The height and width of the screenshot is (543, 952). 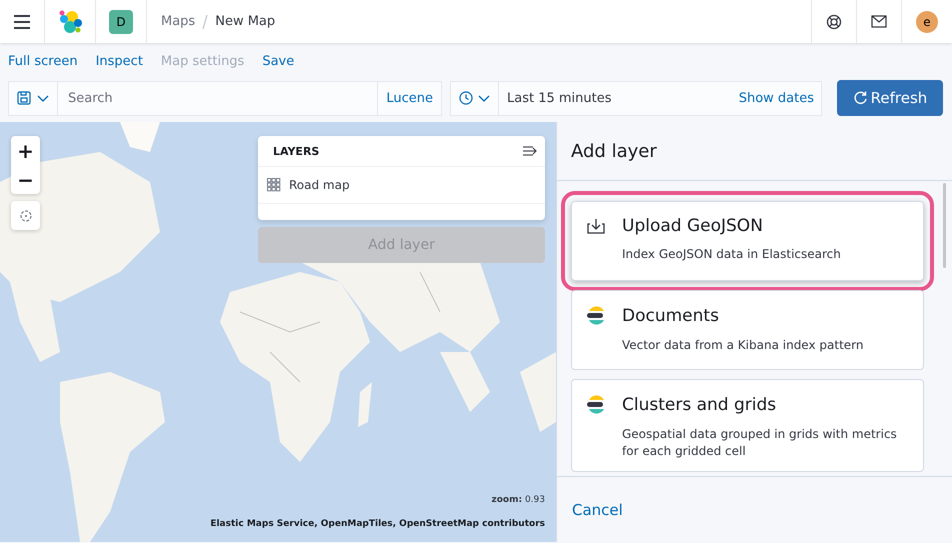 What do you see at coordinates (119, 61) in the screenshot?
I see `menu-link: Inspect` at bounding box center [119, 61].